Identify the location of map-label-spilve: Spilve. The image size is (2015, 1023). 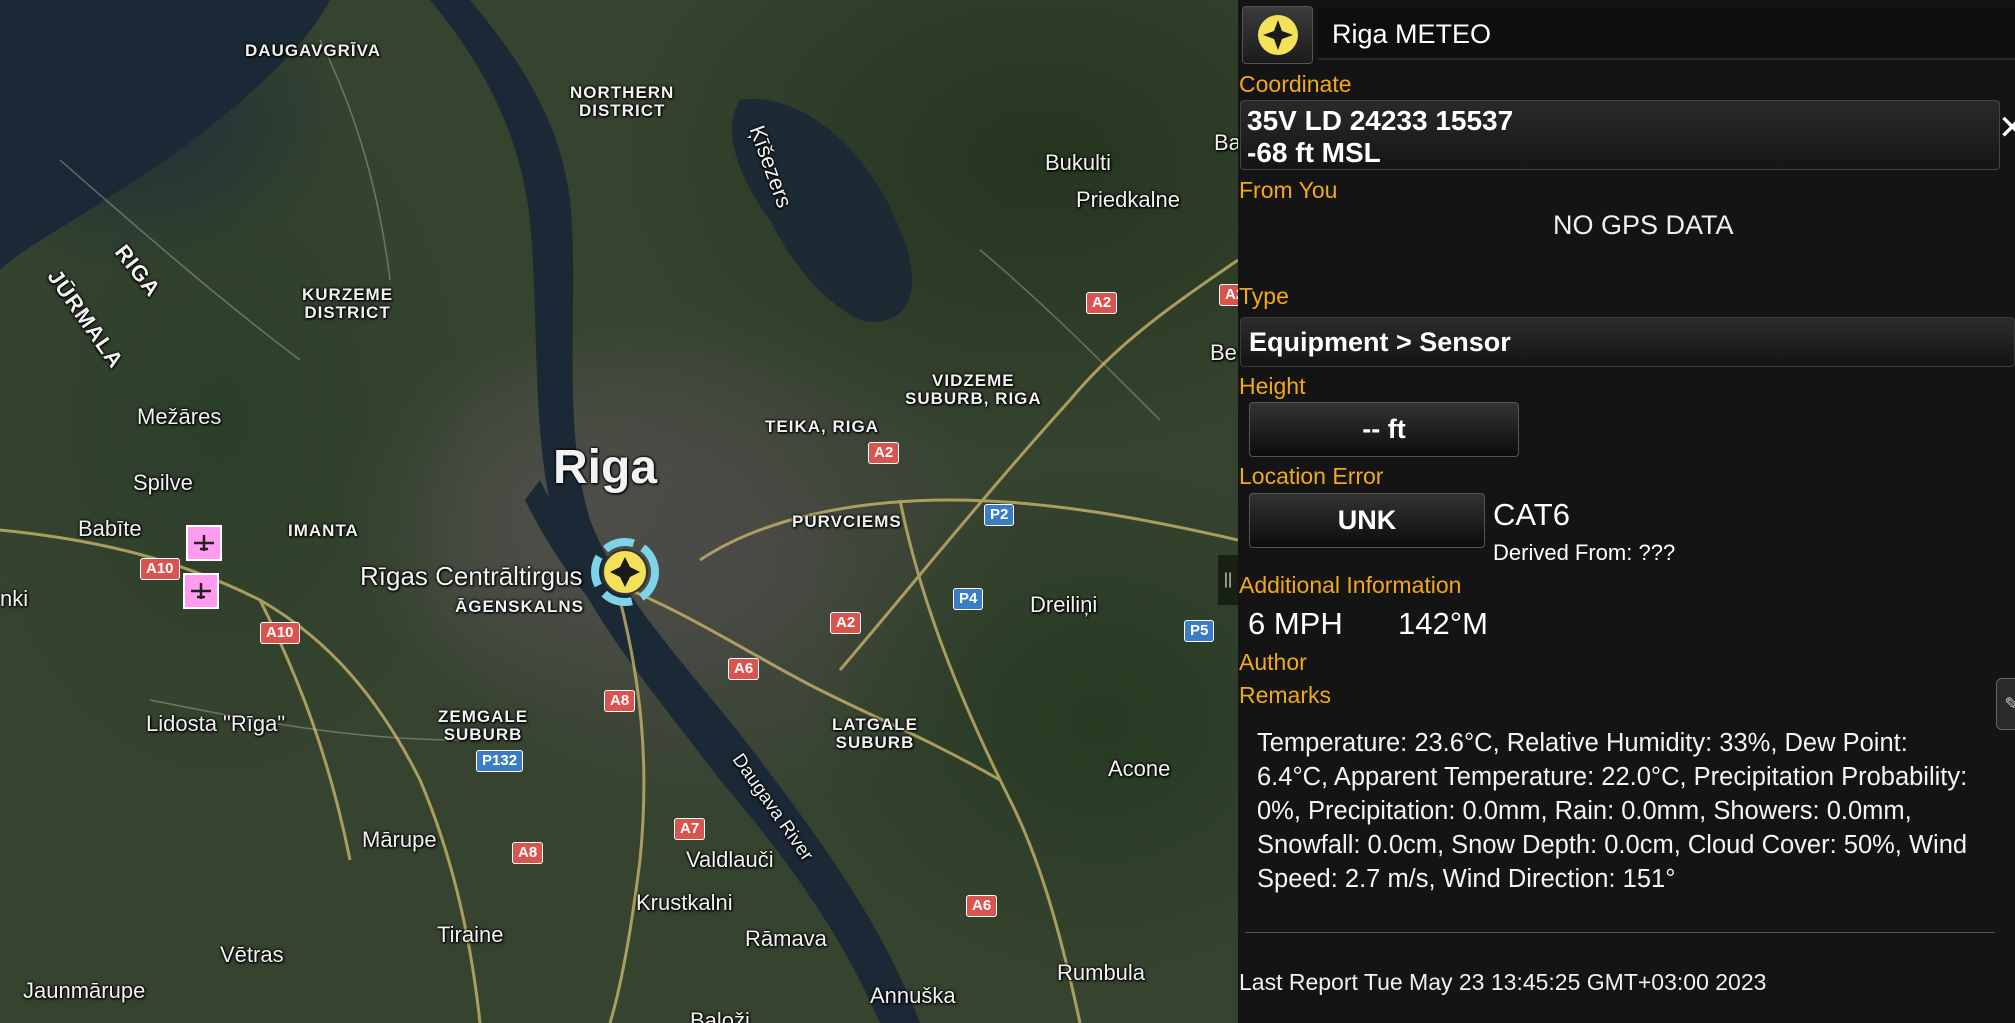
(163, 482).